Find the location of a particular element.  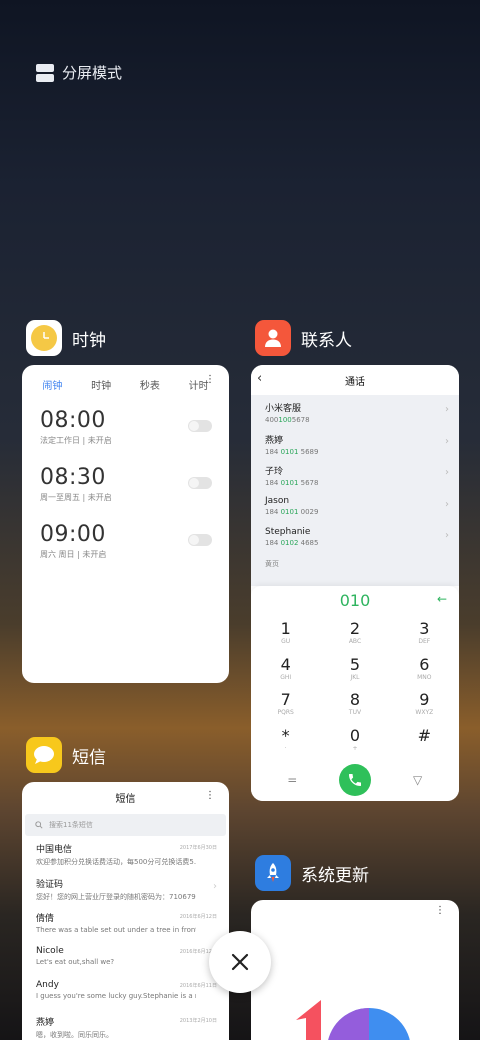

contact-name: Jason is located at coordinates (277, 500).